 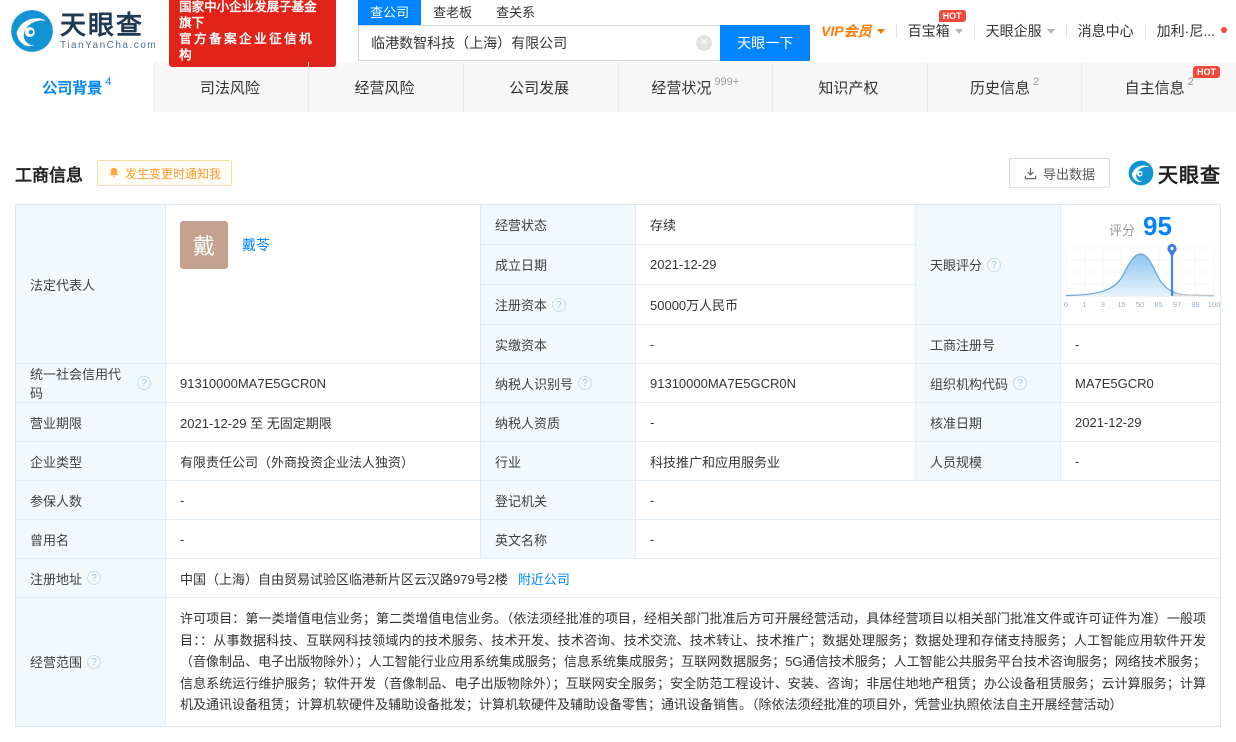 I want to click on export-data-button: 导出数据, so click(x=1059, y=173).